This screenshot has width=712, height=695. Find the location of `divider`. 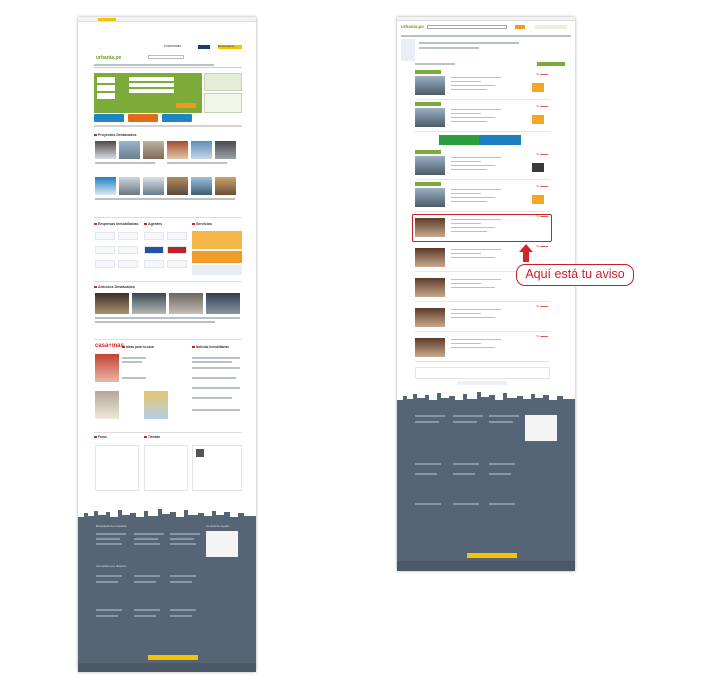

divider is located at coordinates (168, 126).